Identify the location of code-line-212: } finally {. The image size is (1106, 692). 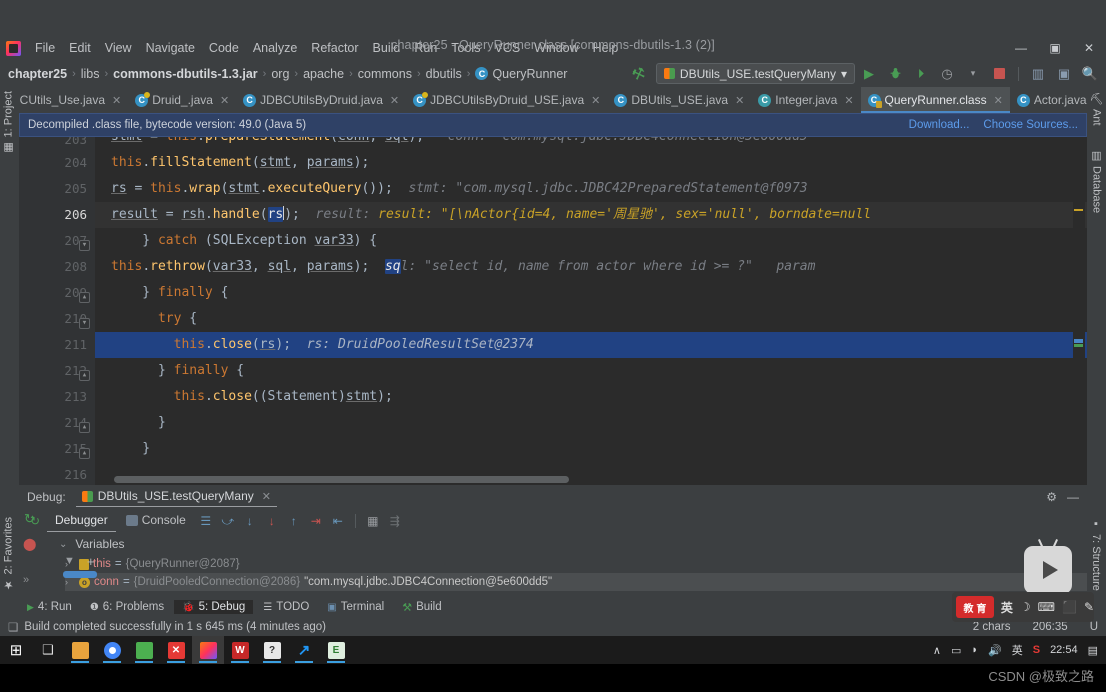
(591, 371).